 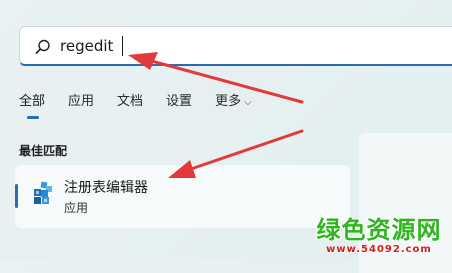 I want to click on annotation-arrow-search, so click(x=216, y=78).